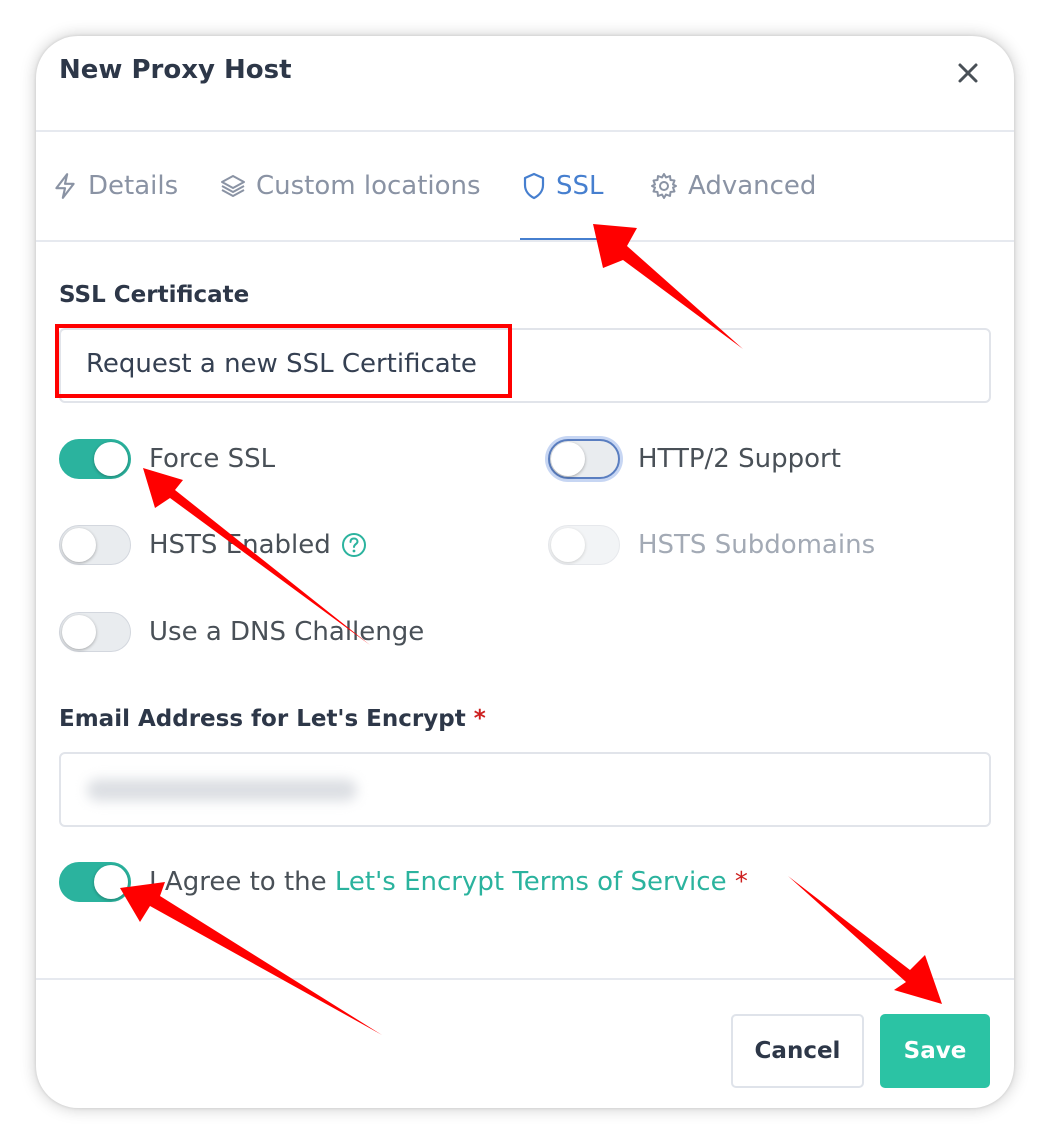 This screenshot has height=1144, width=1050. What do you see at coordinates (133, 186) in the screenshot?
I see `tab-details-label: Details` at bounding box center [133, 186].